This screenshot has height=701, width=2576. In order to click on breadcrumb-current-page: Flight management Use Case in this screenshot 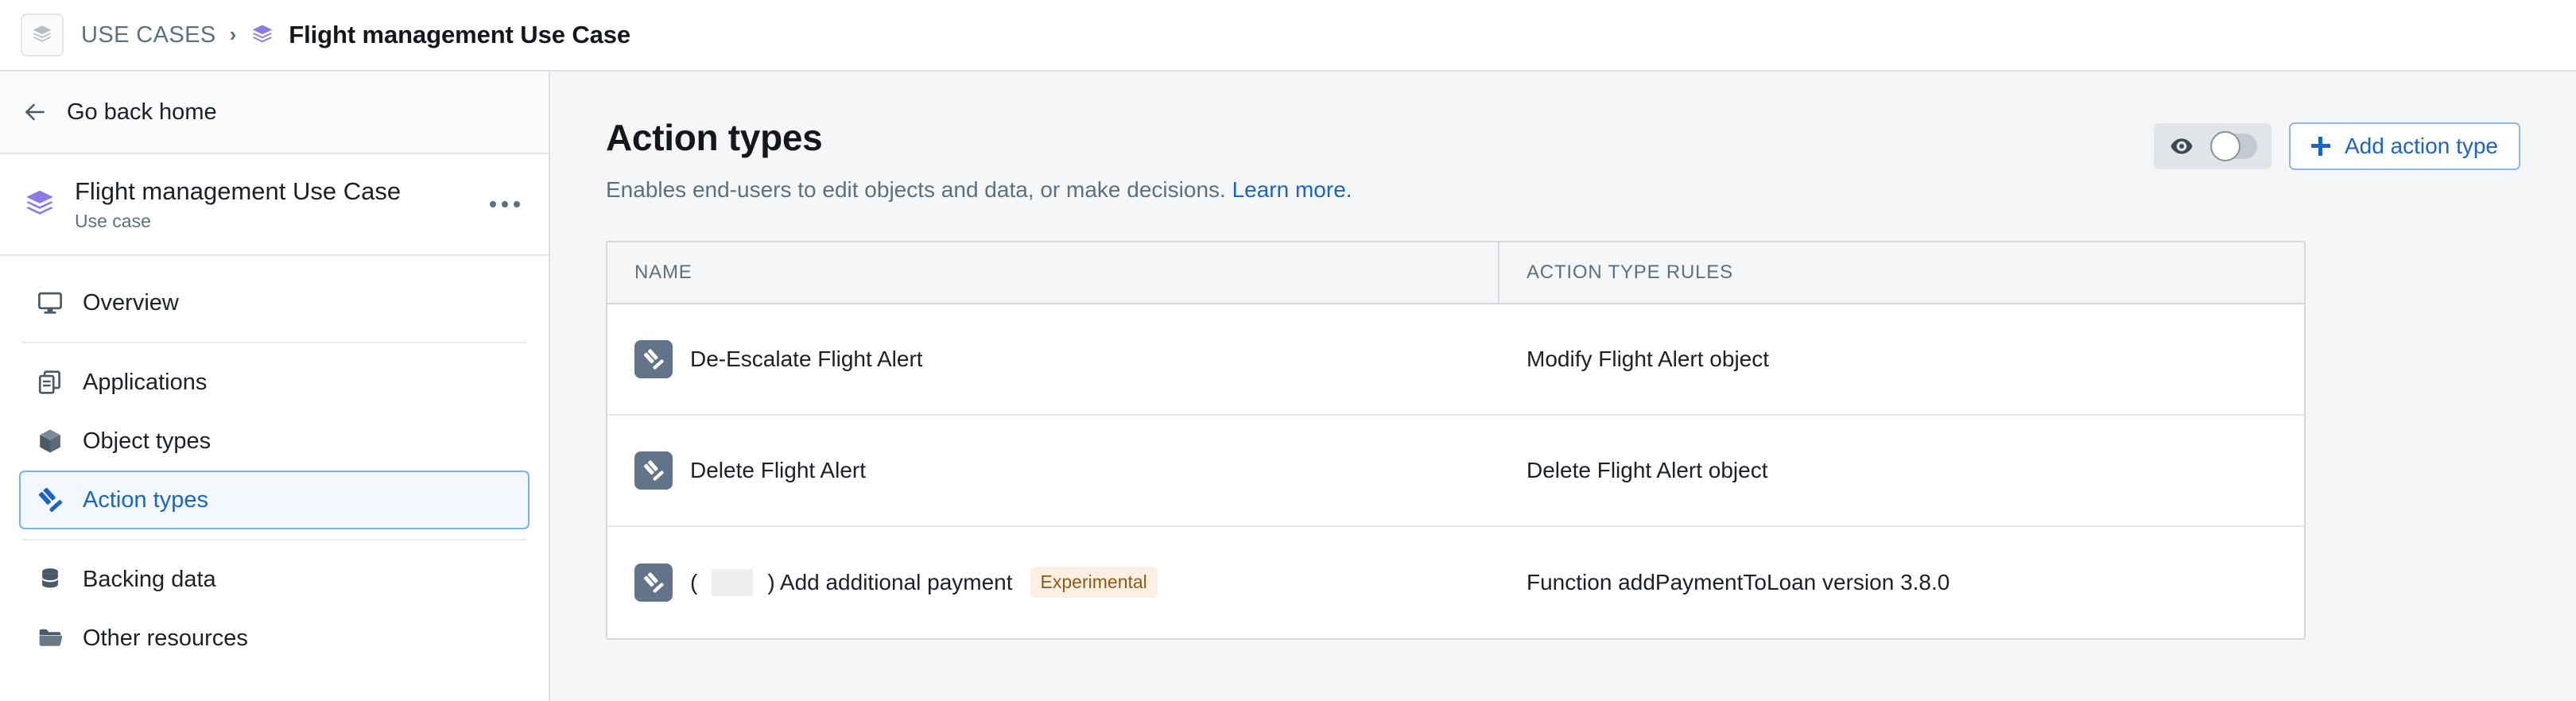, I will do `click(460, 34)`.